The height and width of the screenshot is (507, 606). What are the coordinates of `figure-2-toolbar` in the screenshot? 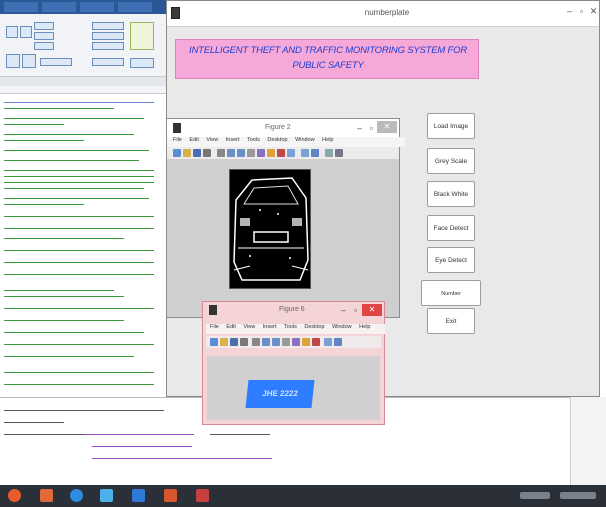 It's located at (283, 153).